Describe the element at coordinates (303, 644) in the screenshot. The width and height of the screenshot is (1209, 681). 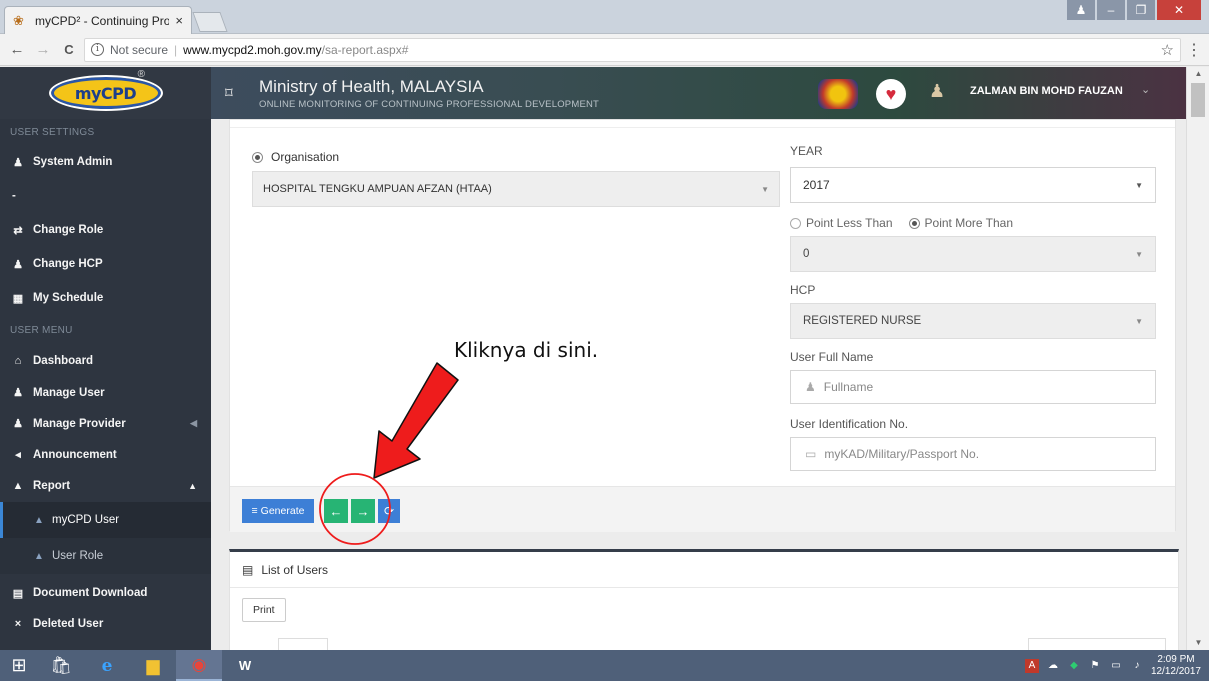
I see `page-length-select` at that location.